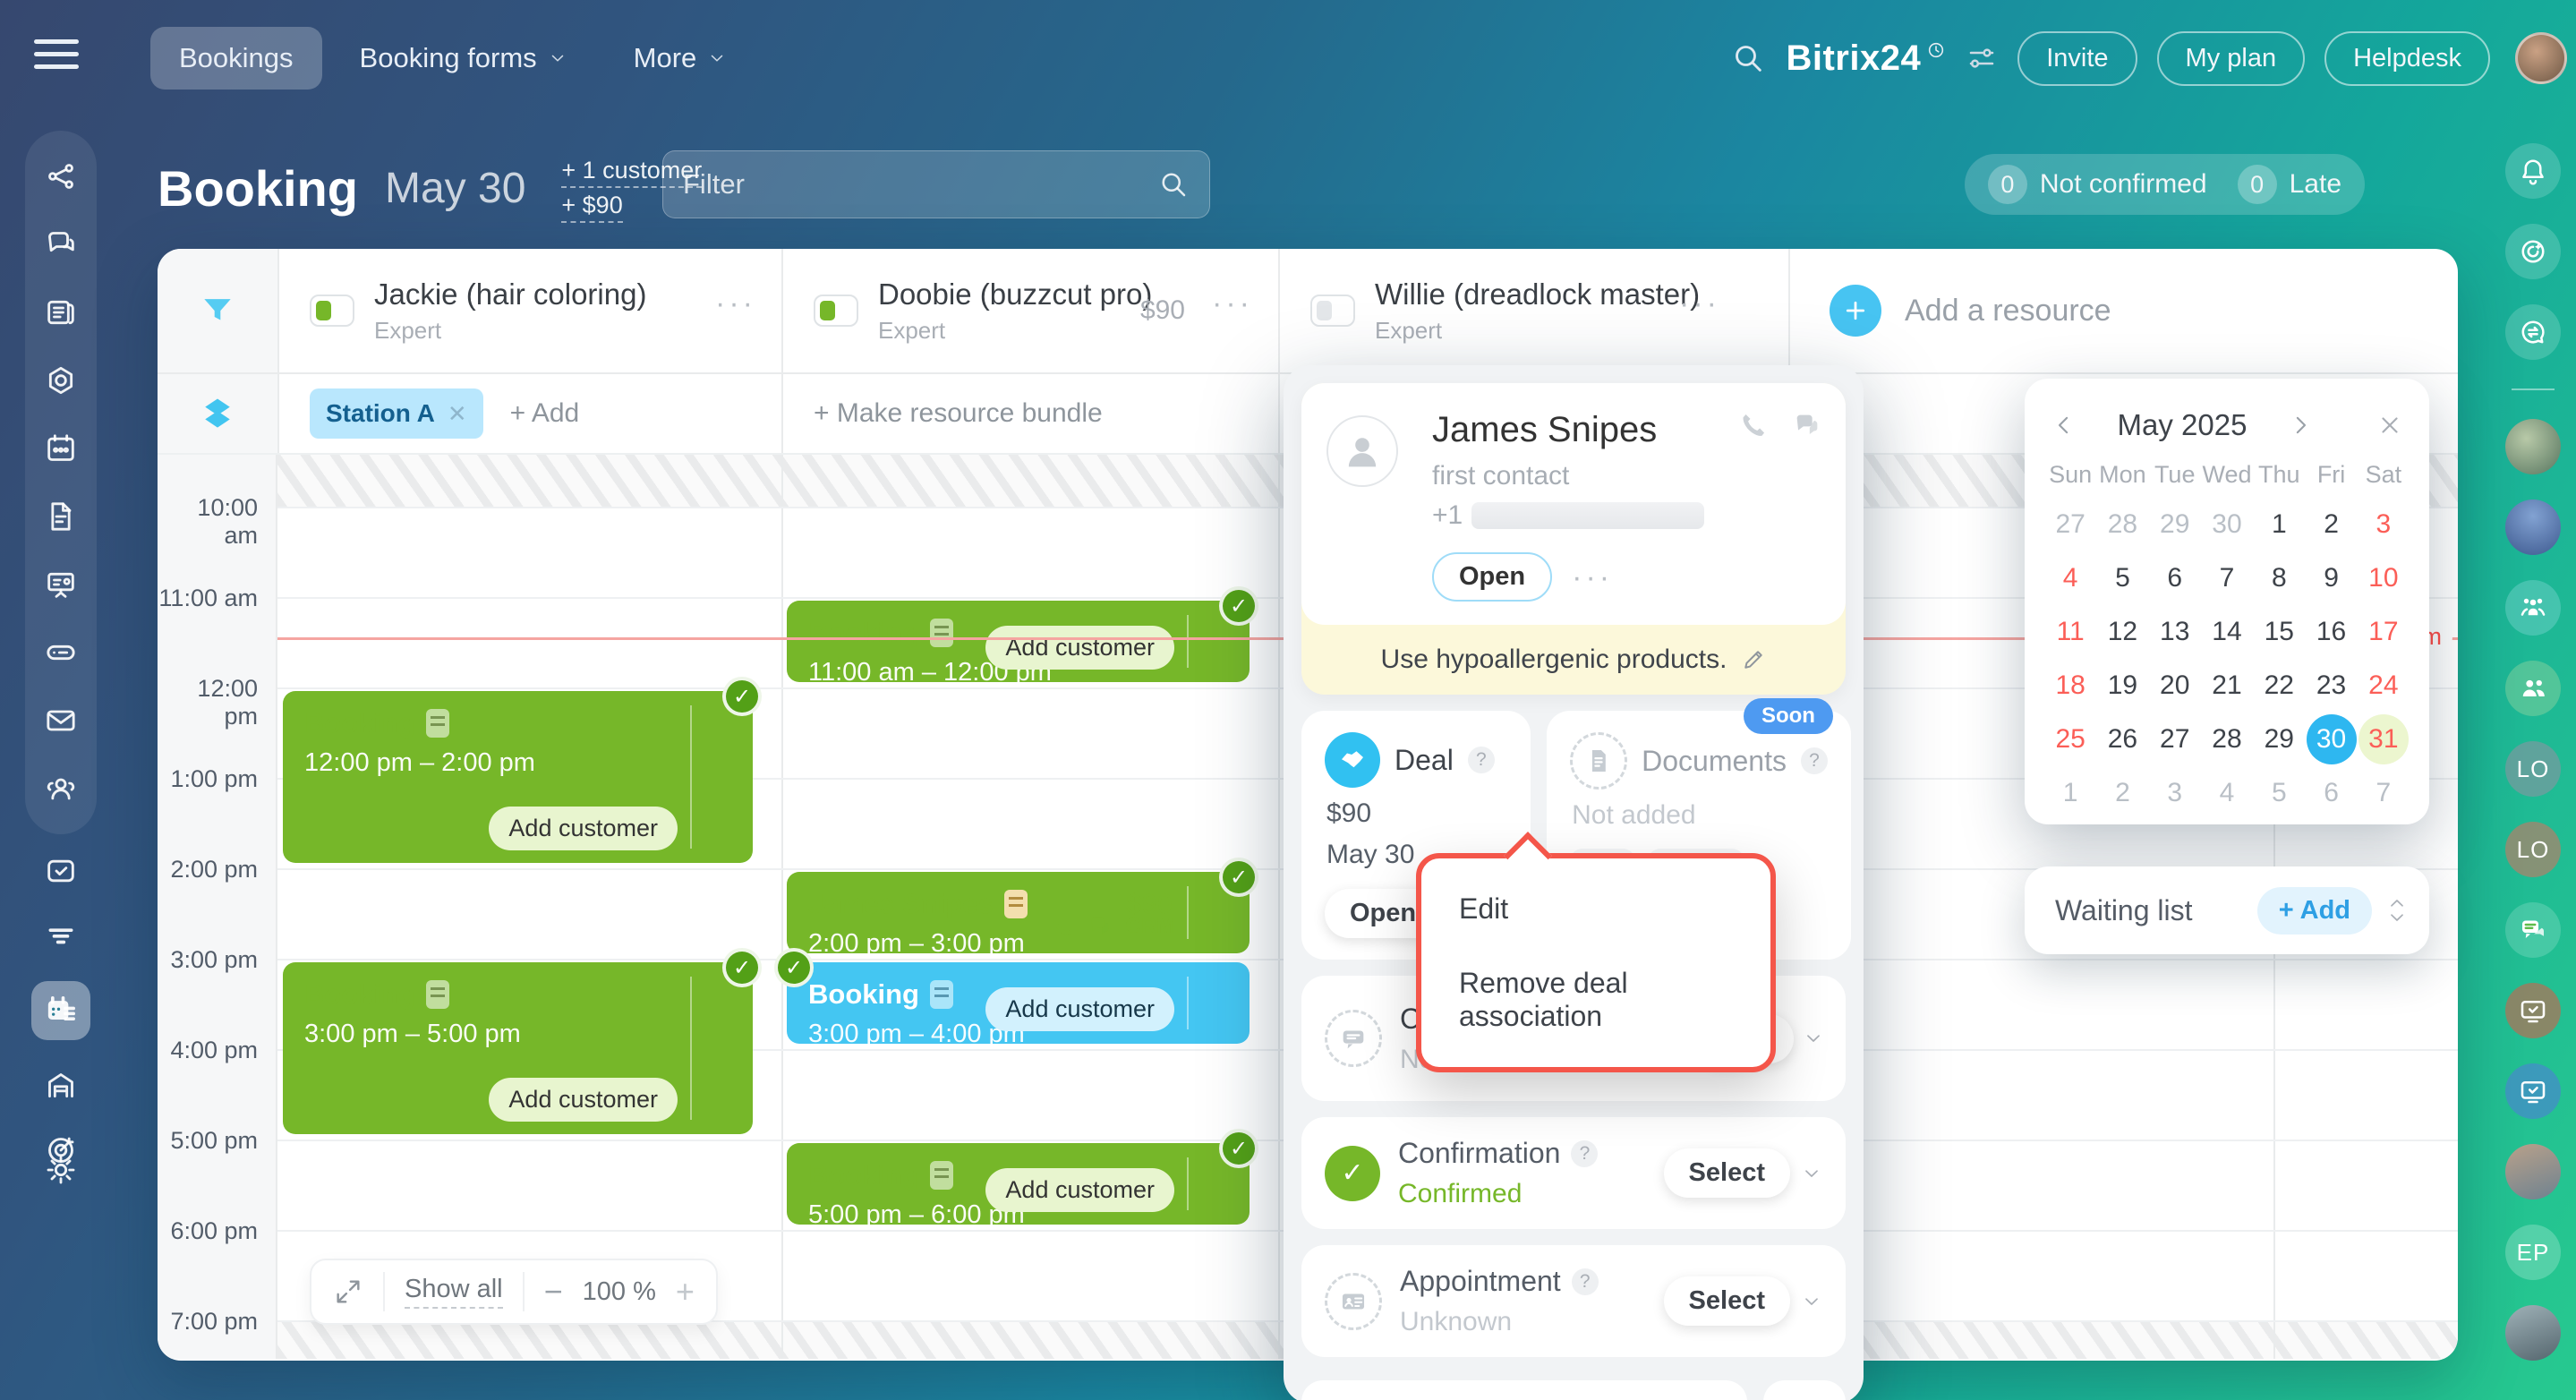  I want to click on my-plan-button: My plan, so click(2231, 58).